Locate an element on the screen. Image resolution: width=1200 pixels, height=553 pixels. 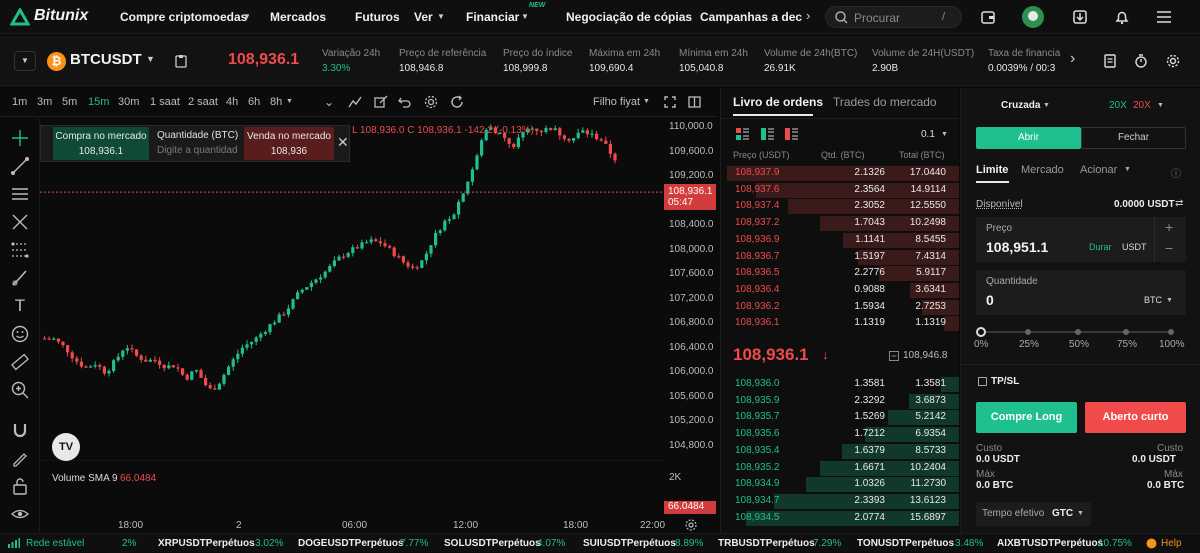
footer-ticker-symbol: TRBUSDTPerpétuos is located at coordinates (766, 543).